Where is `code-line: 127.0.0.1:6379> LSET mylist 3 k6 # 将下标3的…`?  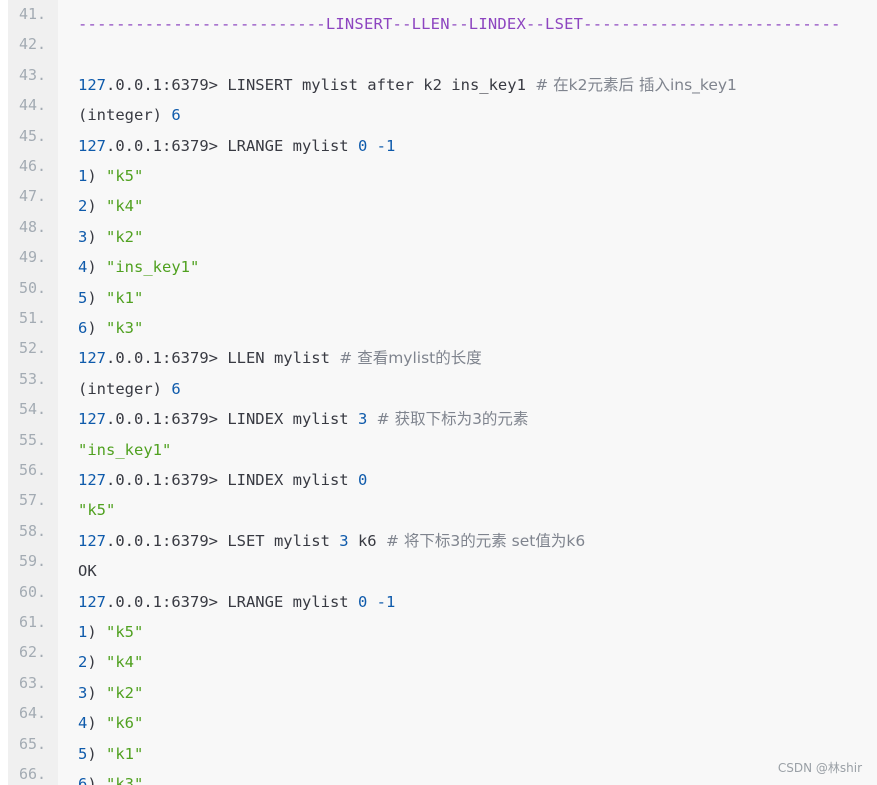 code-line: 127.0.0.1:6379> LSET mylist 3 k6 # 将下标3的… is located at coordinates (331, 541).